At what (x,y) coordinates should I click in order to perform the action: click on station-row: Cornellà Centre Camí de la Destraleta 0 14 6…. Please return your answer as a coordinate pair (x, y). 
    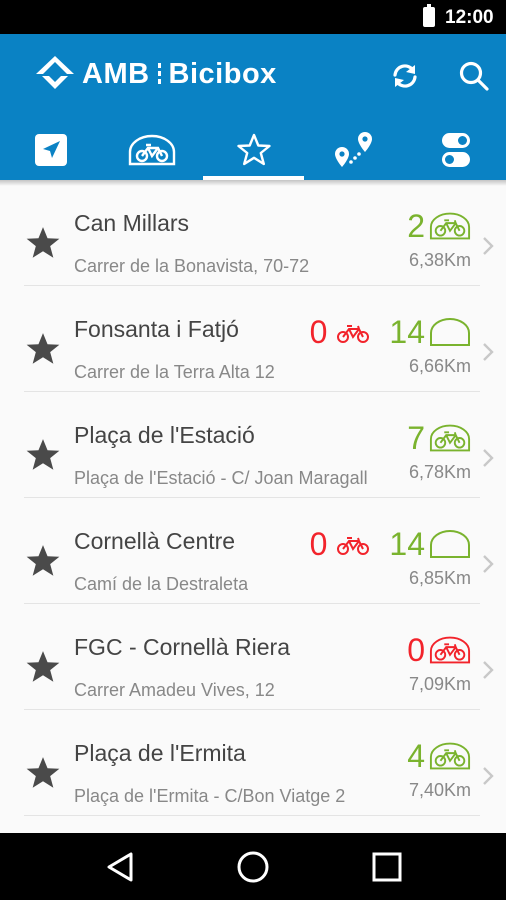
    Looking at the image, I should click on (253, 551).